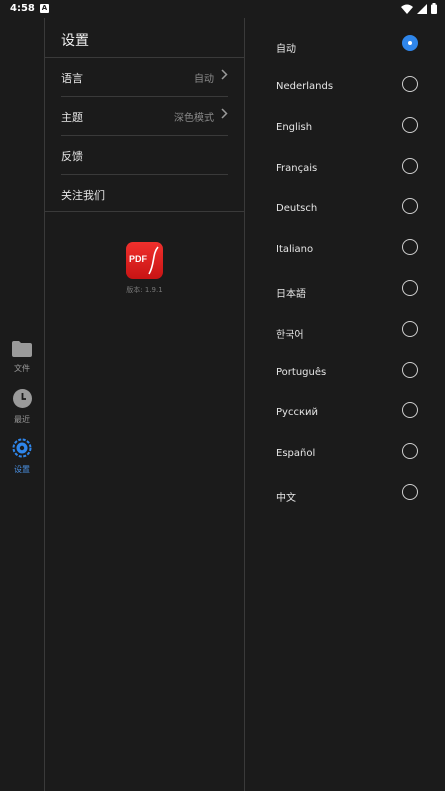 The width and height of the screenshot is (445, 791). I want to click on page-title: 设置, so click(75, 41).